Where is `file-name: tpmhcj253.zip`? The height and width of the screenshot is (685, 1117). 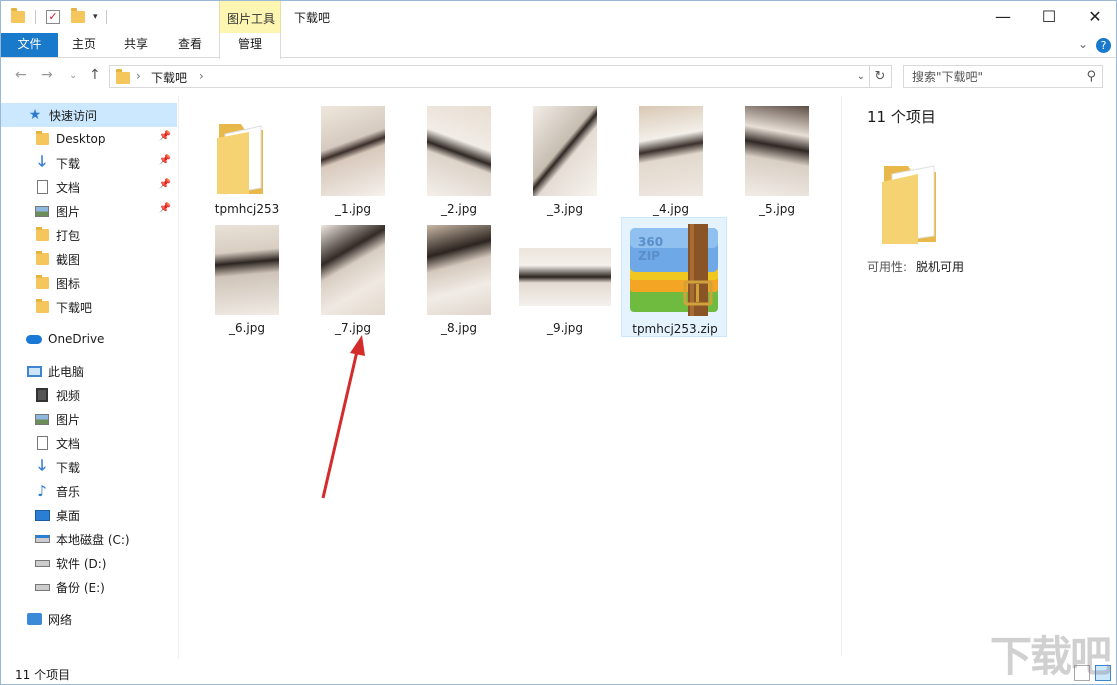
file-name: tpmhcj253.zip is located at coordinates (675, 329).